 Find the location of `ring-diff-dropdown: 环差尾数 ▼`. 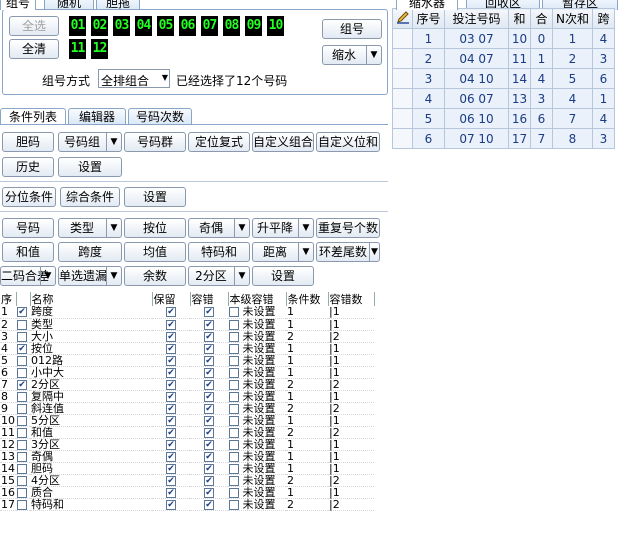

ring-diff-dropdown: 环差尾数 ▼ is located at coordinates (348, 252).